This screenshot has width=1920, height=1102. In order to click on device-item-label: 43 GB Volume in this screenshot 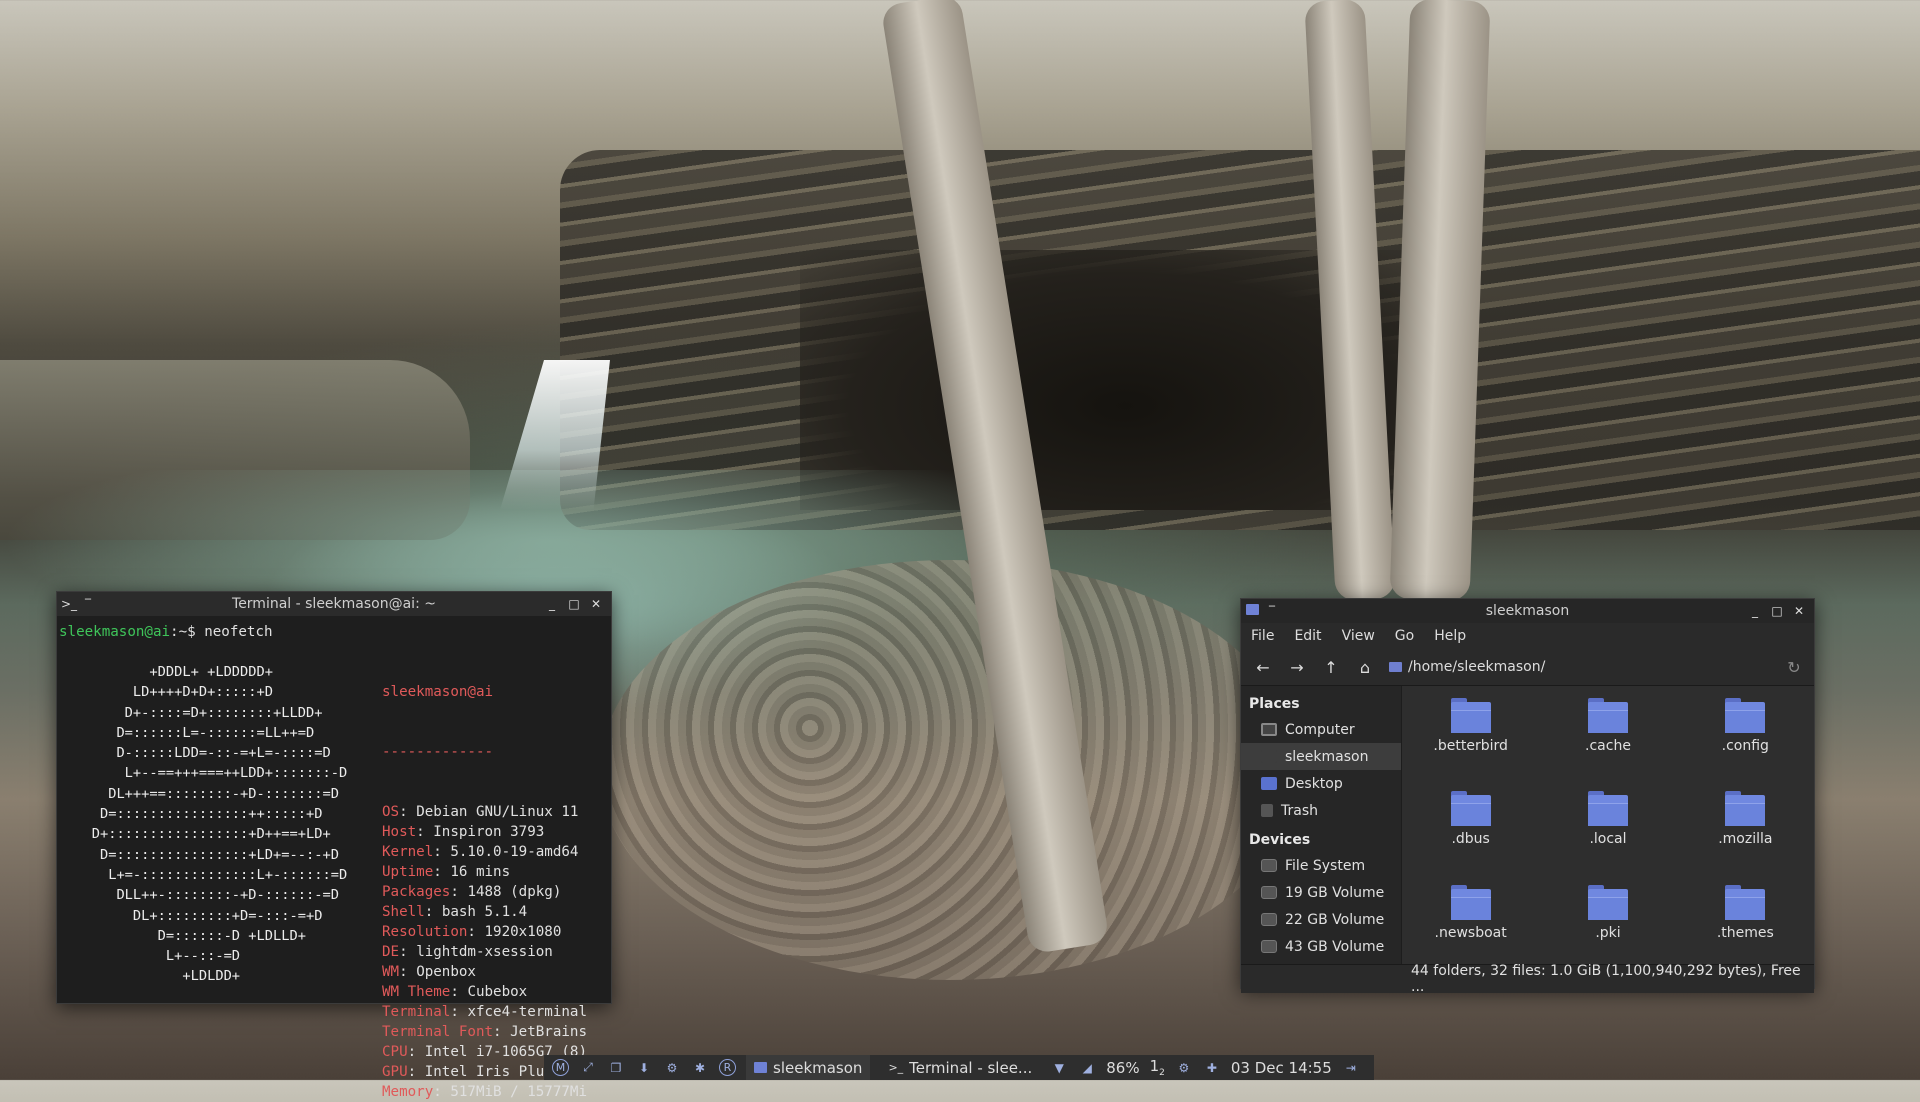, I will do `click(1335, 946)`.